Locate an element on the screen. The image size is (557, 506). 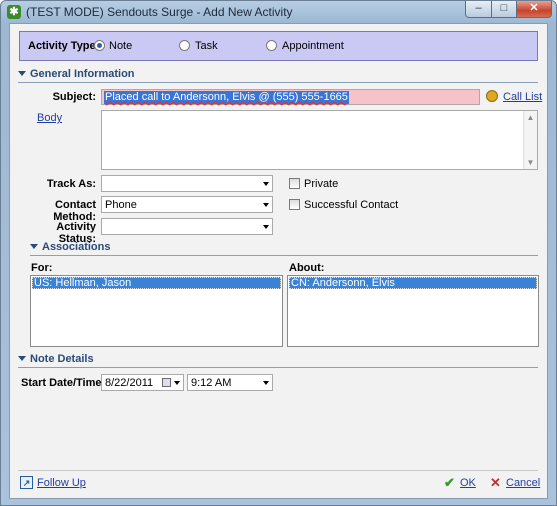
footer-divider is located at coordinates (278, 470).